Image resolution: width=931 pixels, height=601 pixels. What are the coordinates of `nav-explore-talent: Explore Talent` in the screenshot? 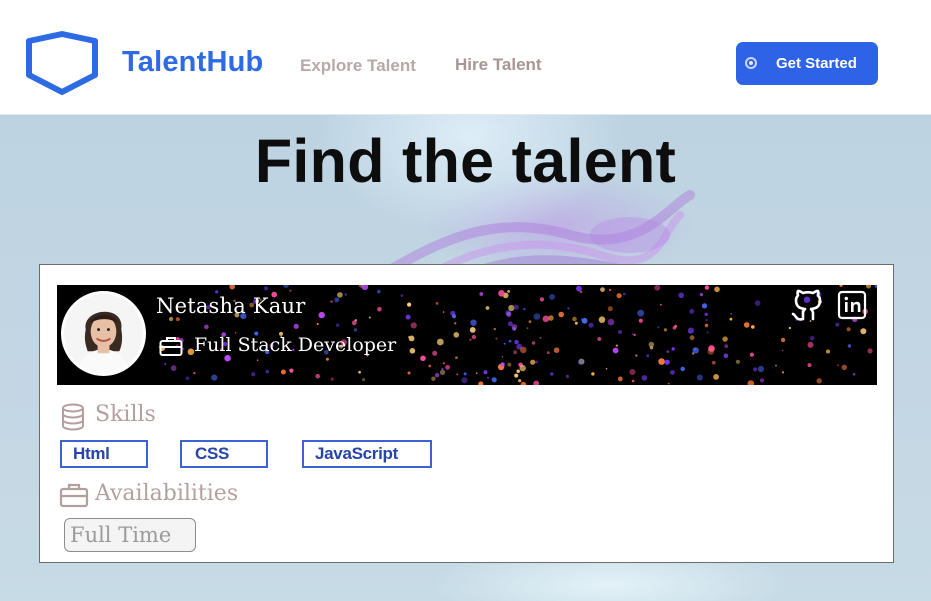 It's located at (358, 66).